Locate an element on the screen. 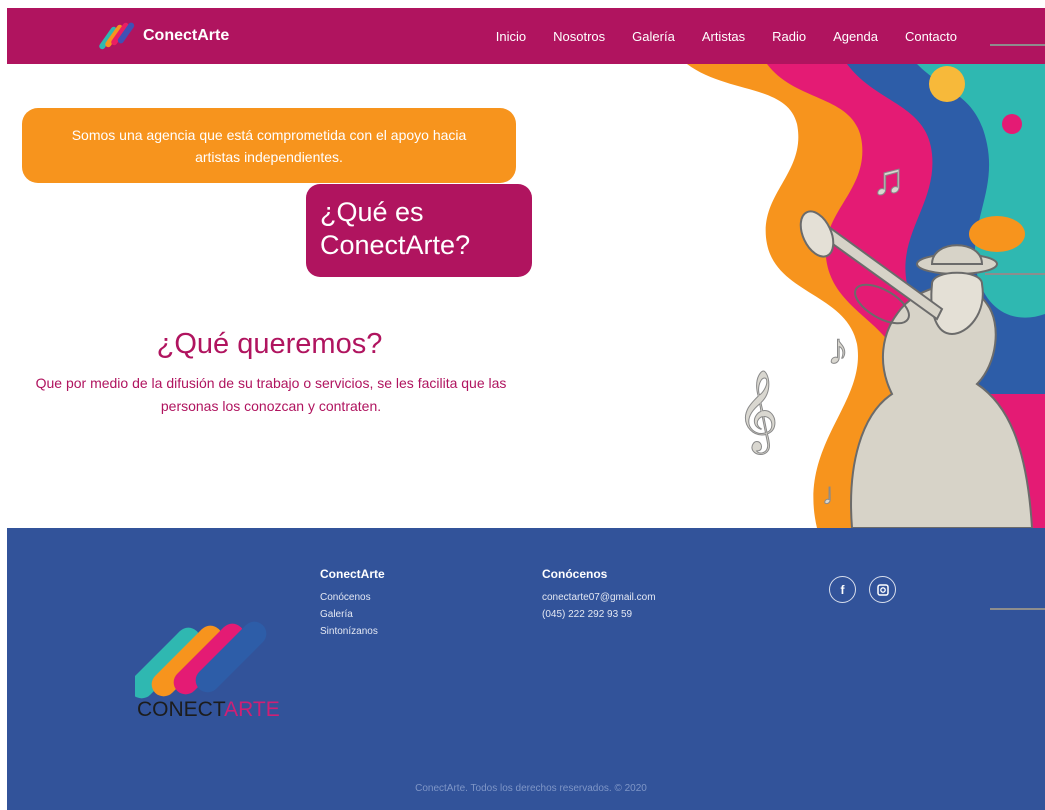 Image resolution: width=1045 pixels, height=810 pixels. brand-logo-icon is located at coordinates (117, 36).